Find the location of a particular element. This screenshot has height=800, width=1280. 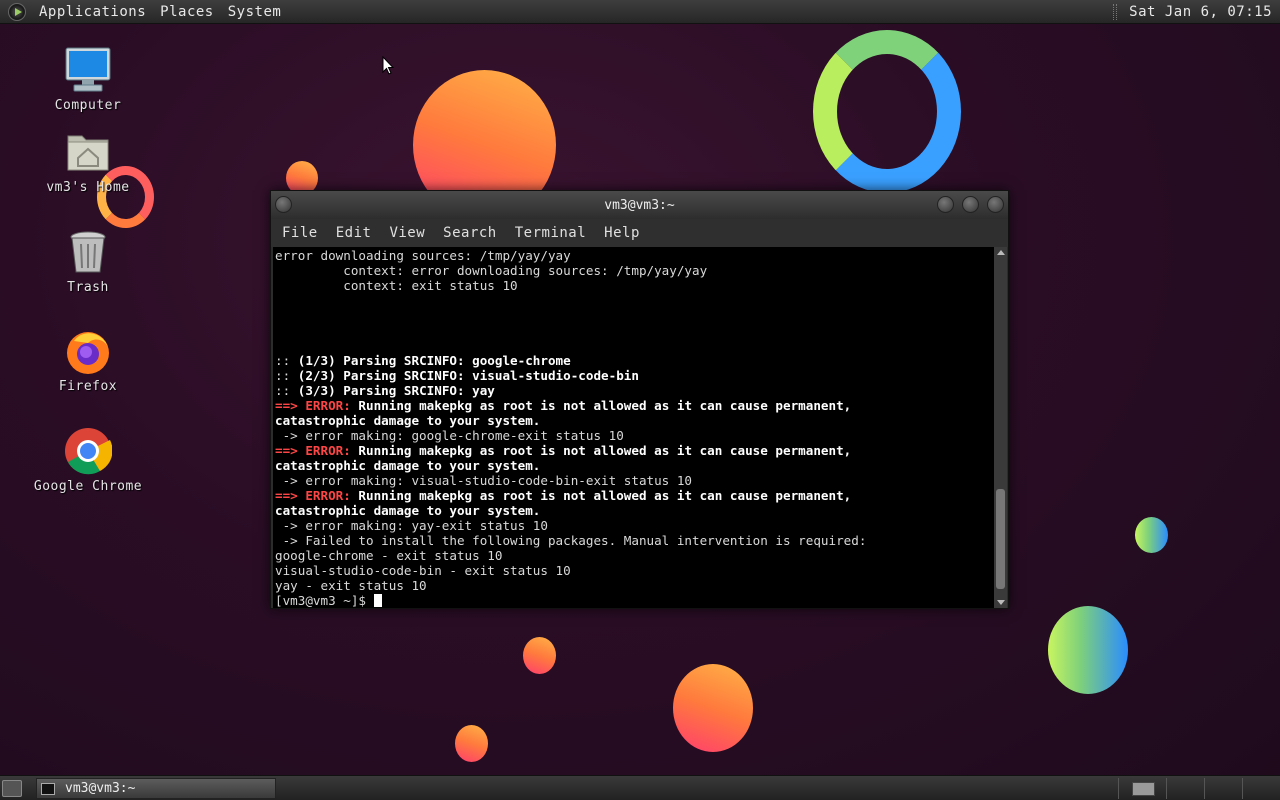

terminal-line: :: (3/3) Parsing SRCINFO: yay is located at coordinates (385, 390).